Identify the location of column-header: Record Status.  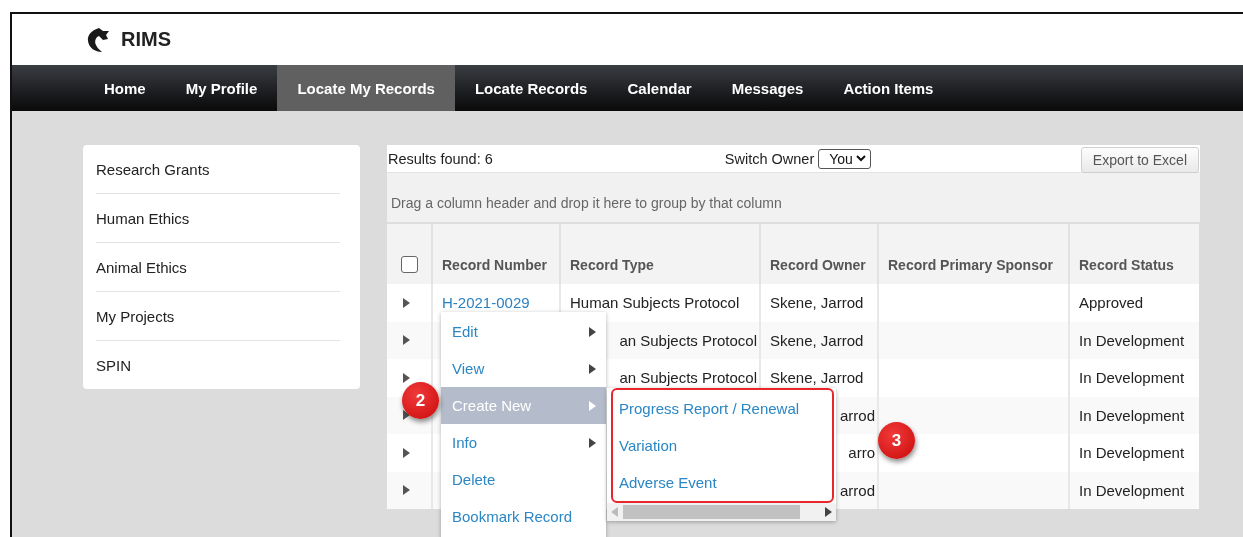
(1133, 254).